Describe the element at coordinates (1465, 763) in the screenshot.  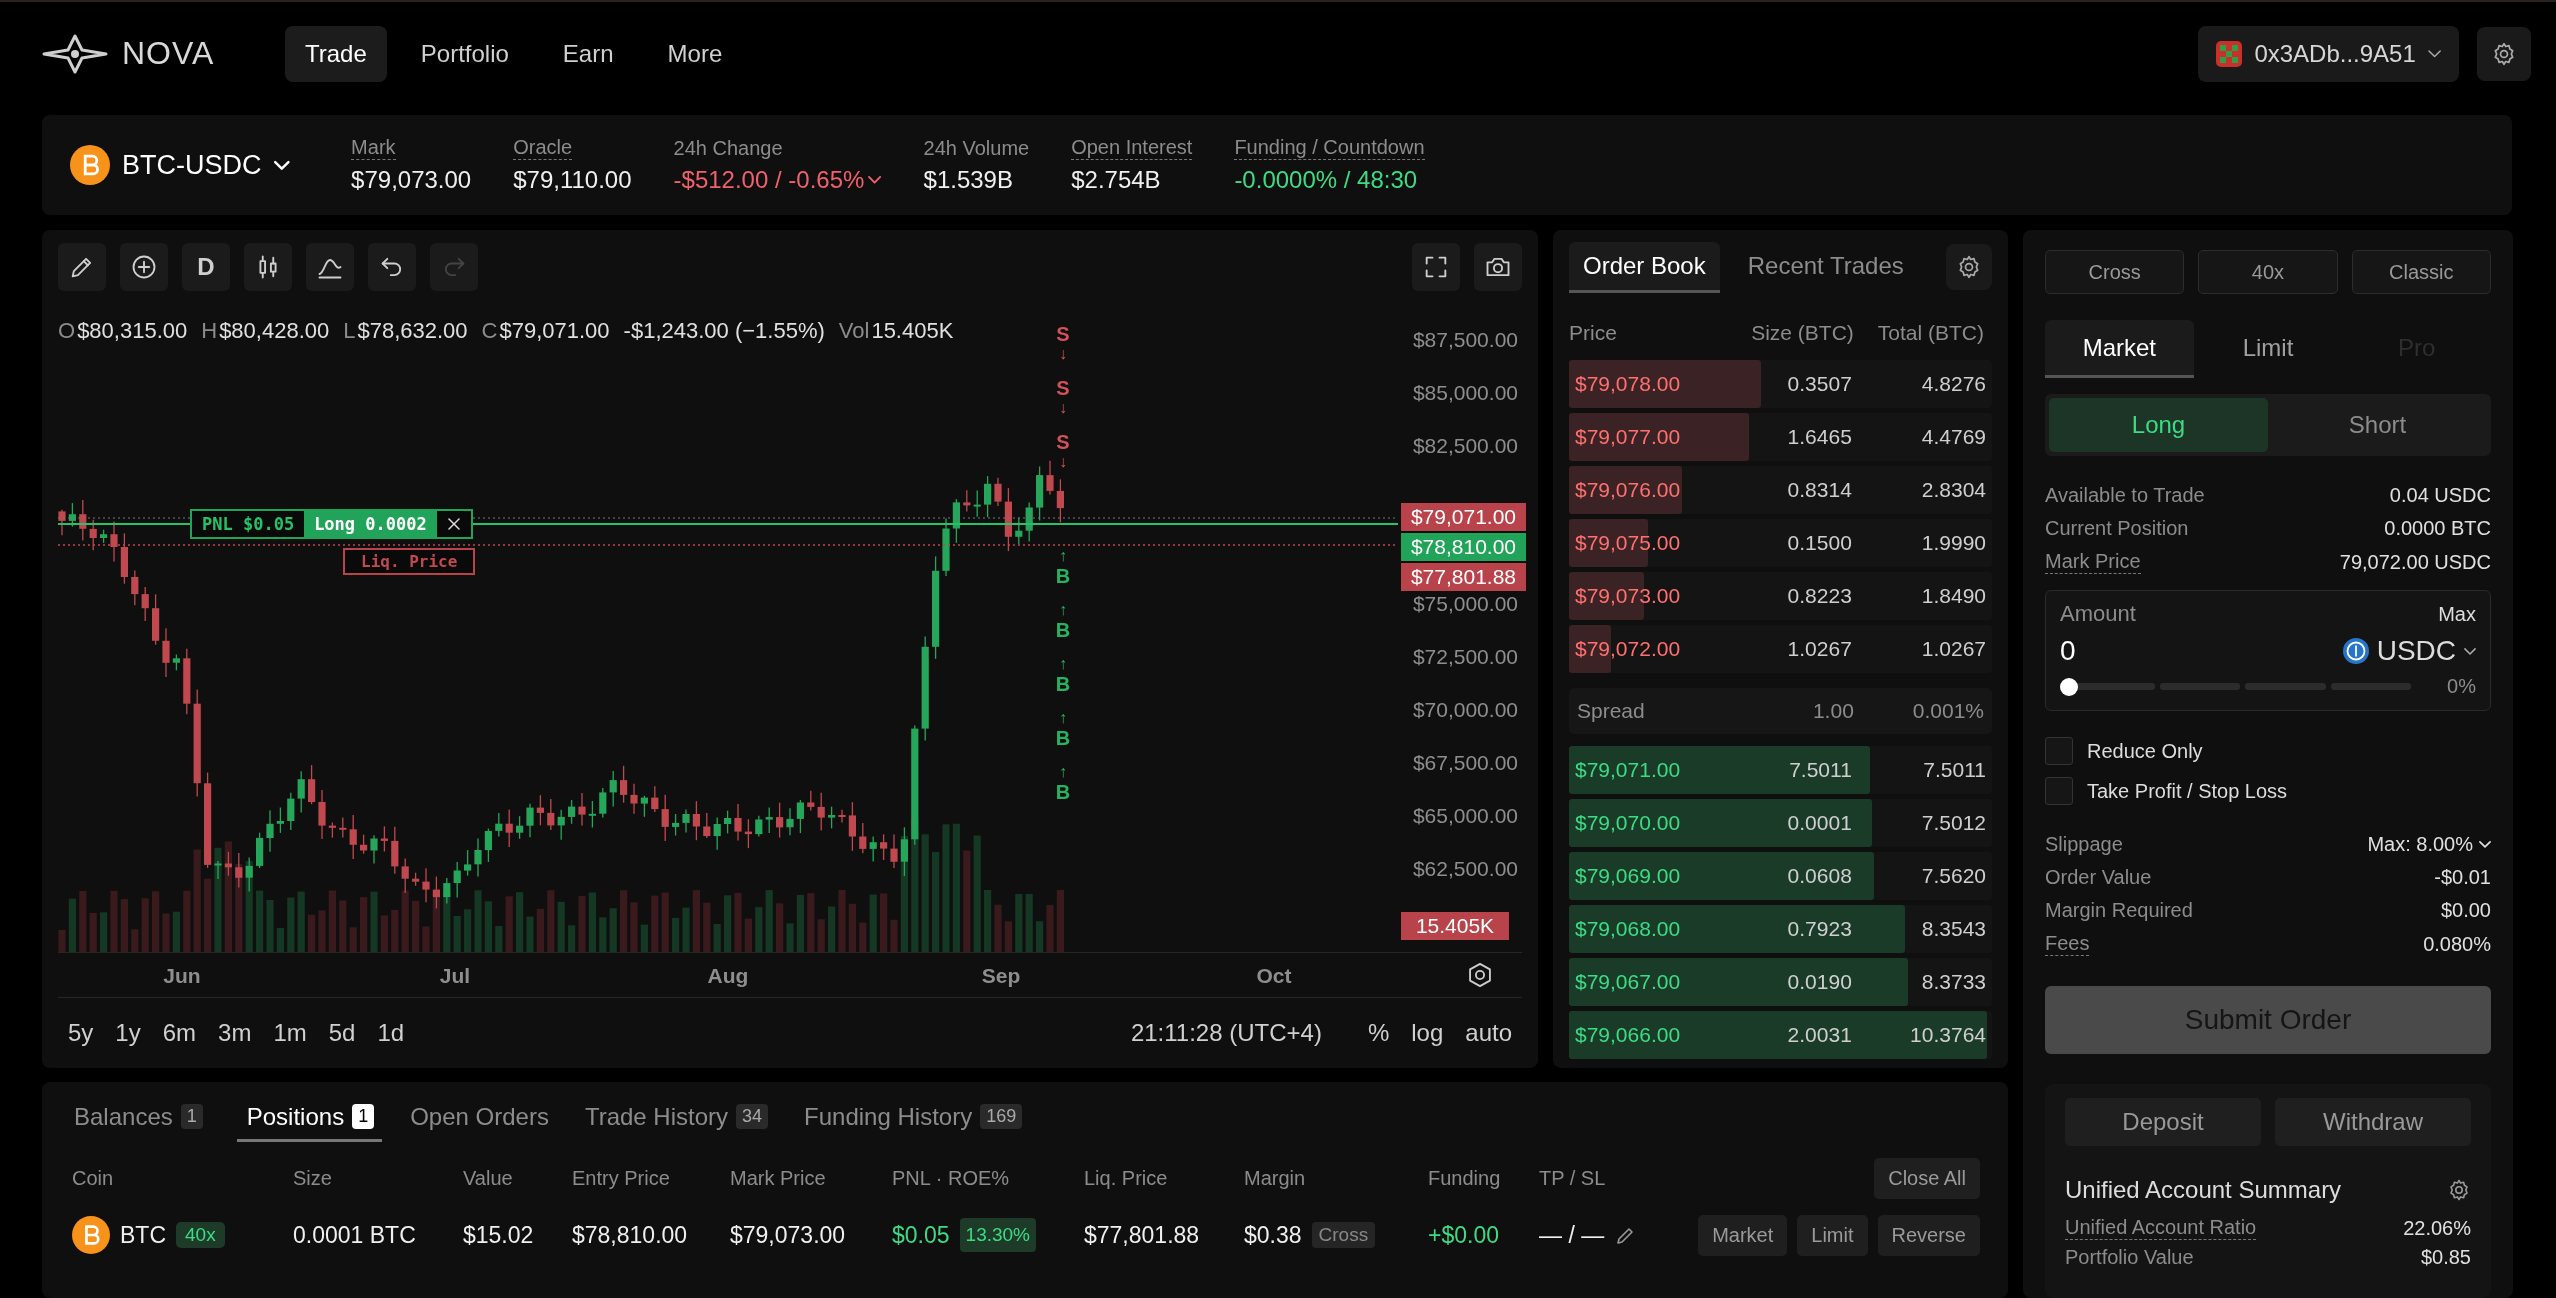
I see `price-axis-label: $67,500.00` at that location.